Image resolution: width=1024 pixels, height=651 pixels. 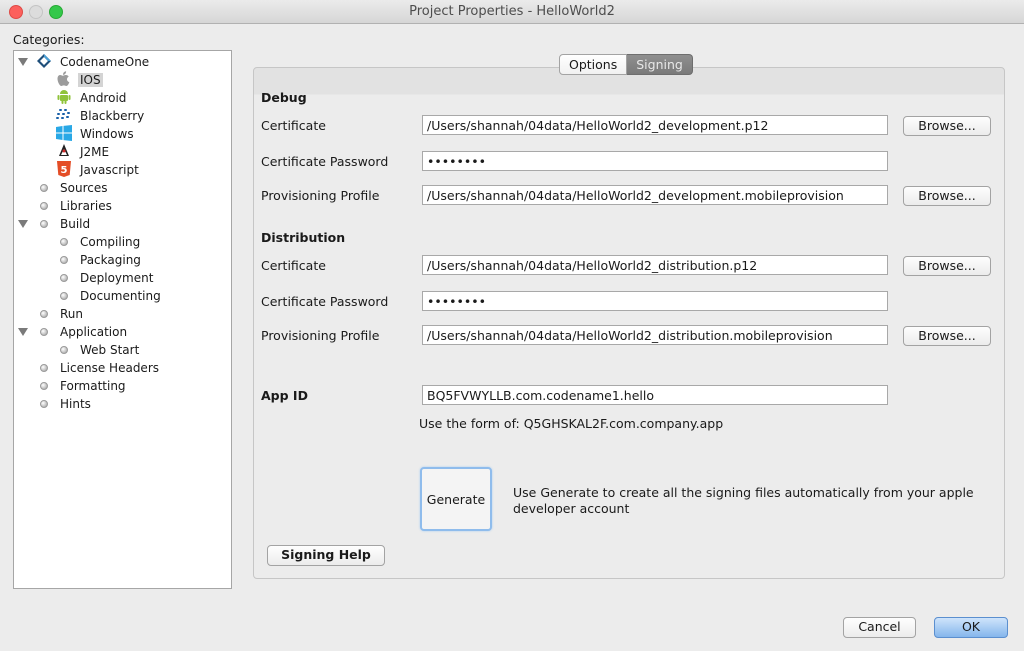 I want to click on tree-item-j2me: J2ME, so click(x=94, y=152).